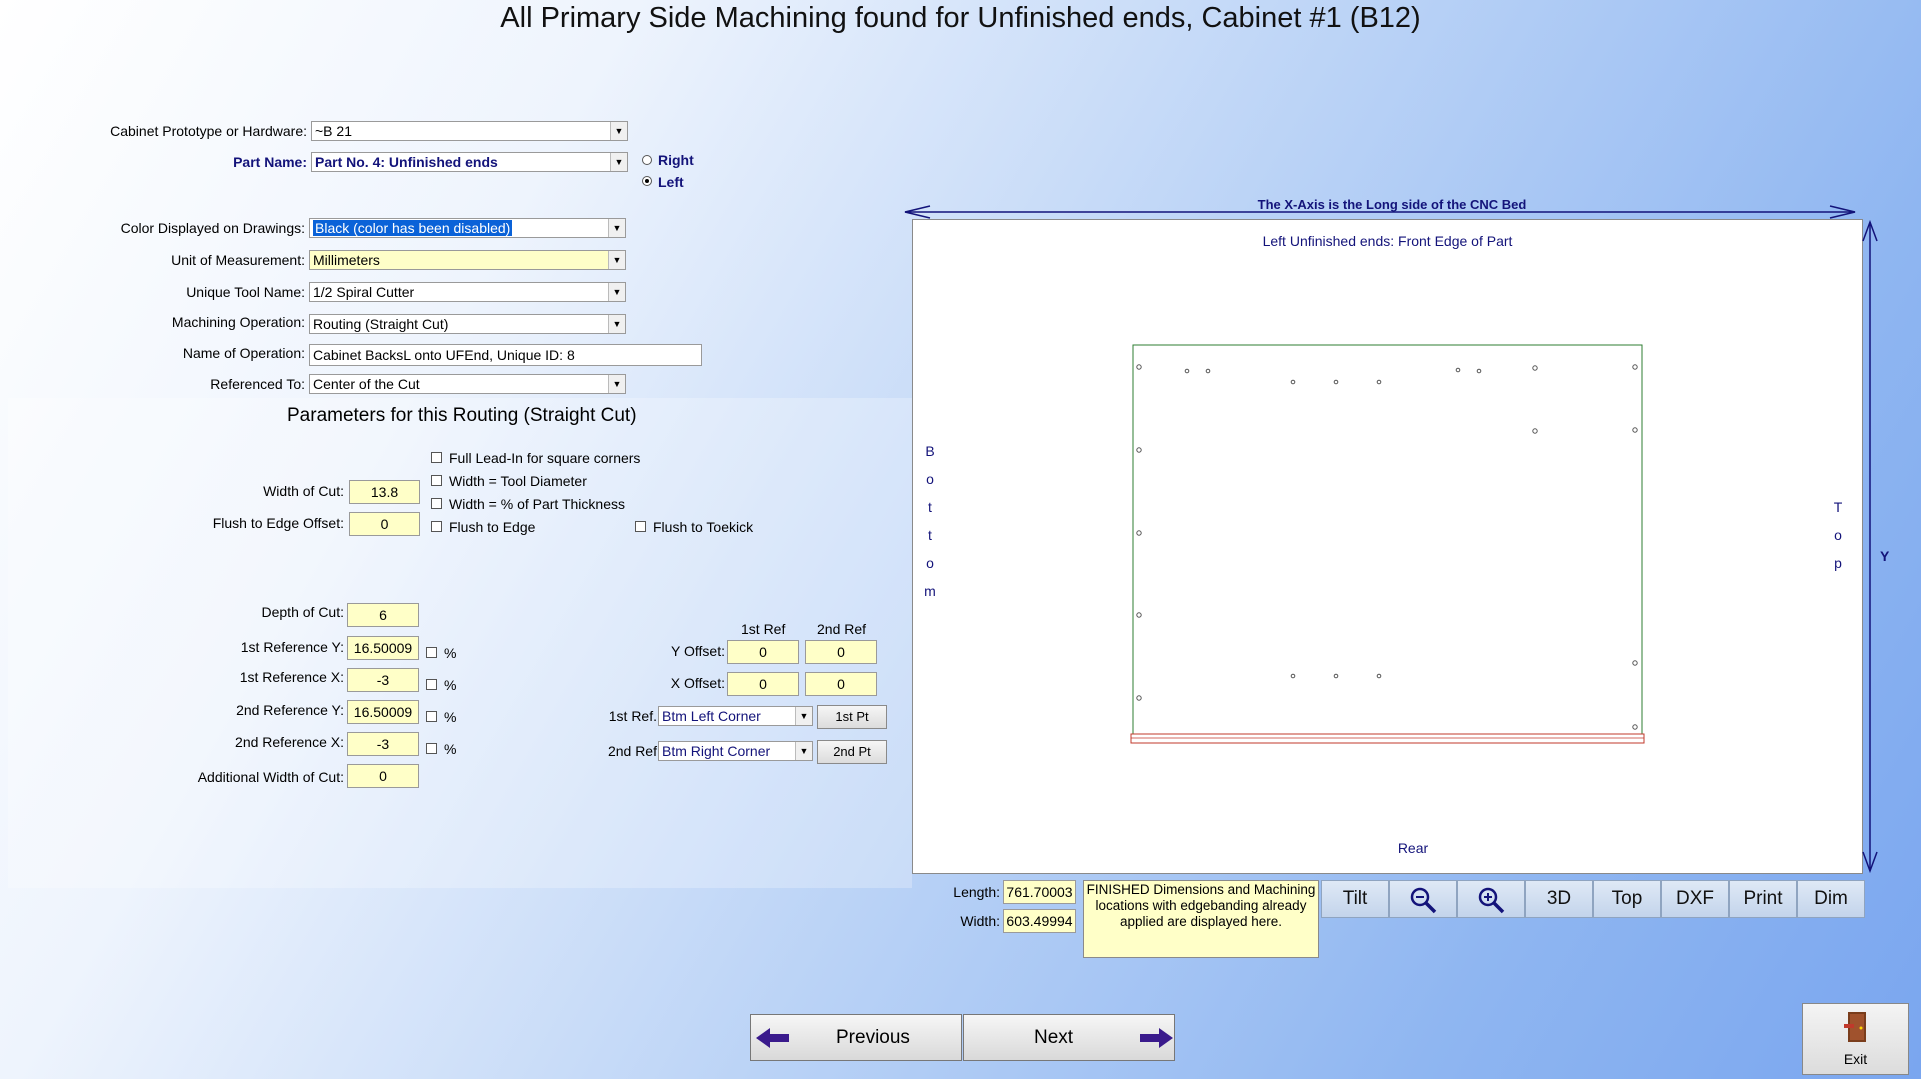 This screenshot has height=1079, width=1921. I want to click on chk-flush-edge-label: Flush to Edge, so click(492, 527).